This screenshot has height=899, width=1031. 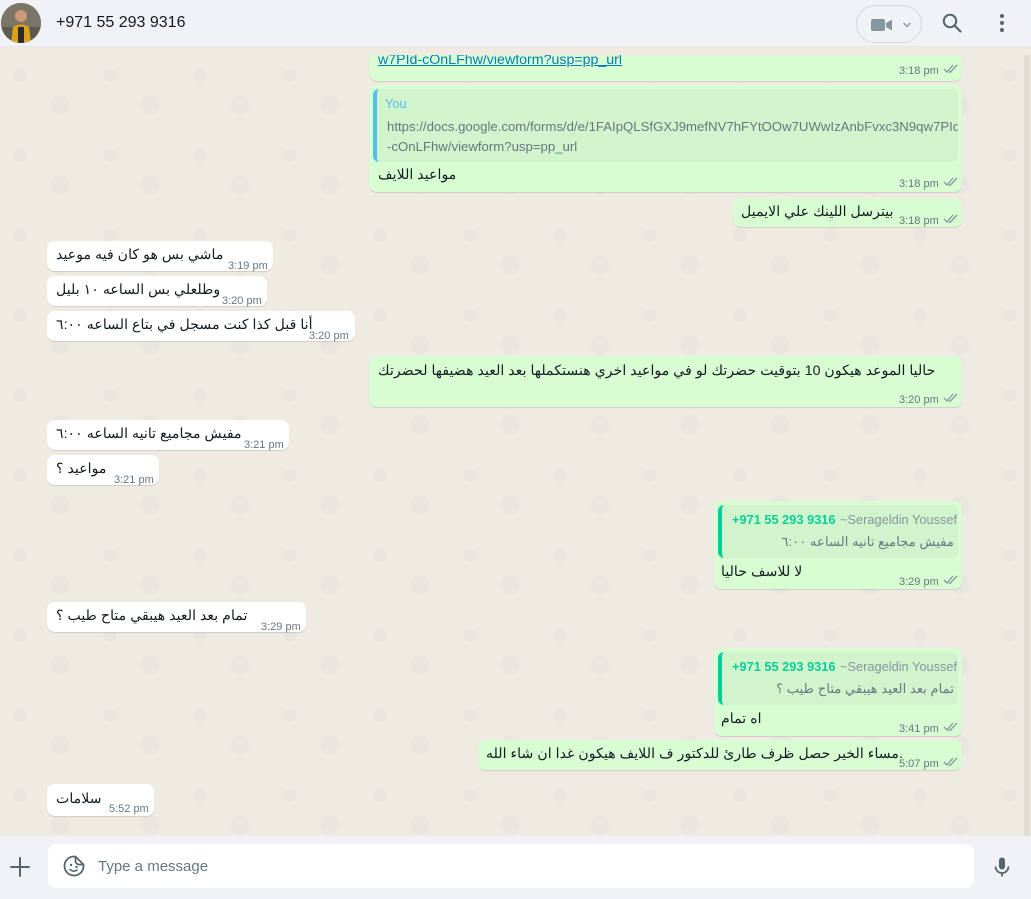 What do you see at coordinates (952, 23) in the screenshot?
I see `search-icon` at bounding box center [952, 23].